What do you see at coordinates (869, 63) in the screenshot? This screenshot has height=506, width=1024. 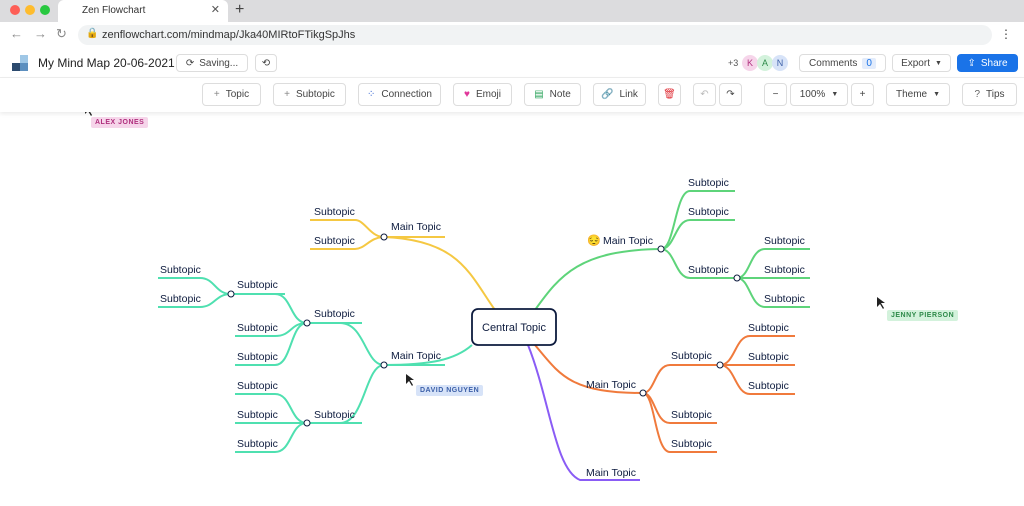 I see `comments-count-badge: 0` at bounding box center [869, 63].